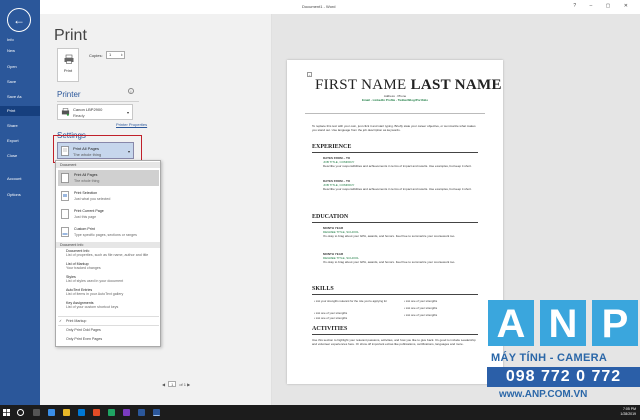 This screenshot has height=420, width=640. What do you see at coordinates (65, 178) in the screenshot?
I see `pages-icon` at bounding box center [65, 178].